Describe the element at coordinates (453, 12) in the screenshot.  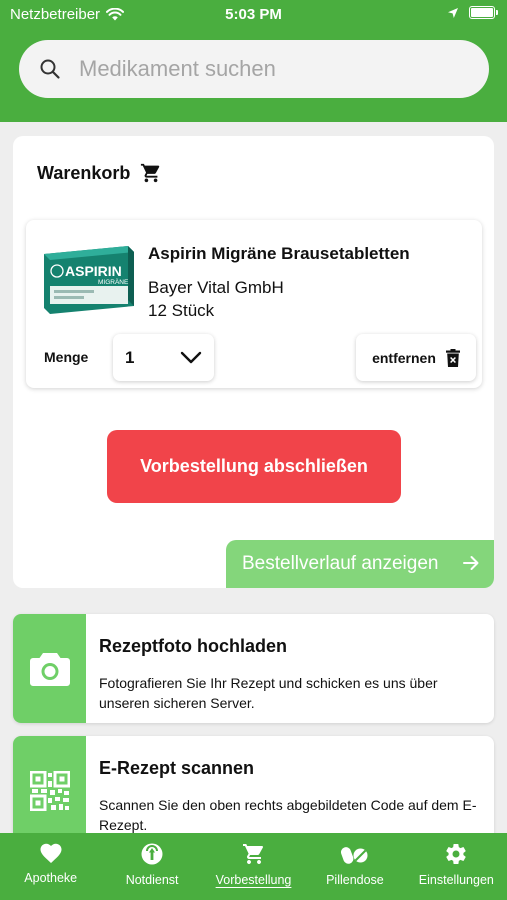
I see `location-arrow-icon` at that location.